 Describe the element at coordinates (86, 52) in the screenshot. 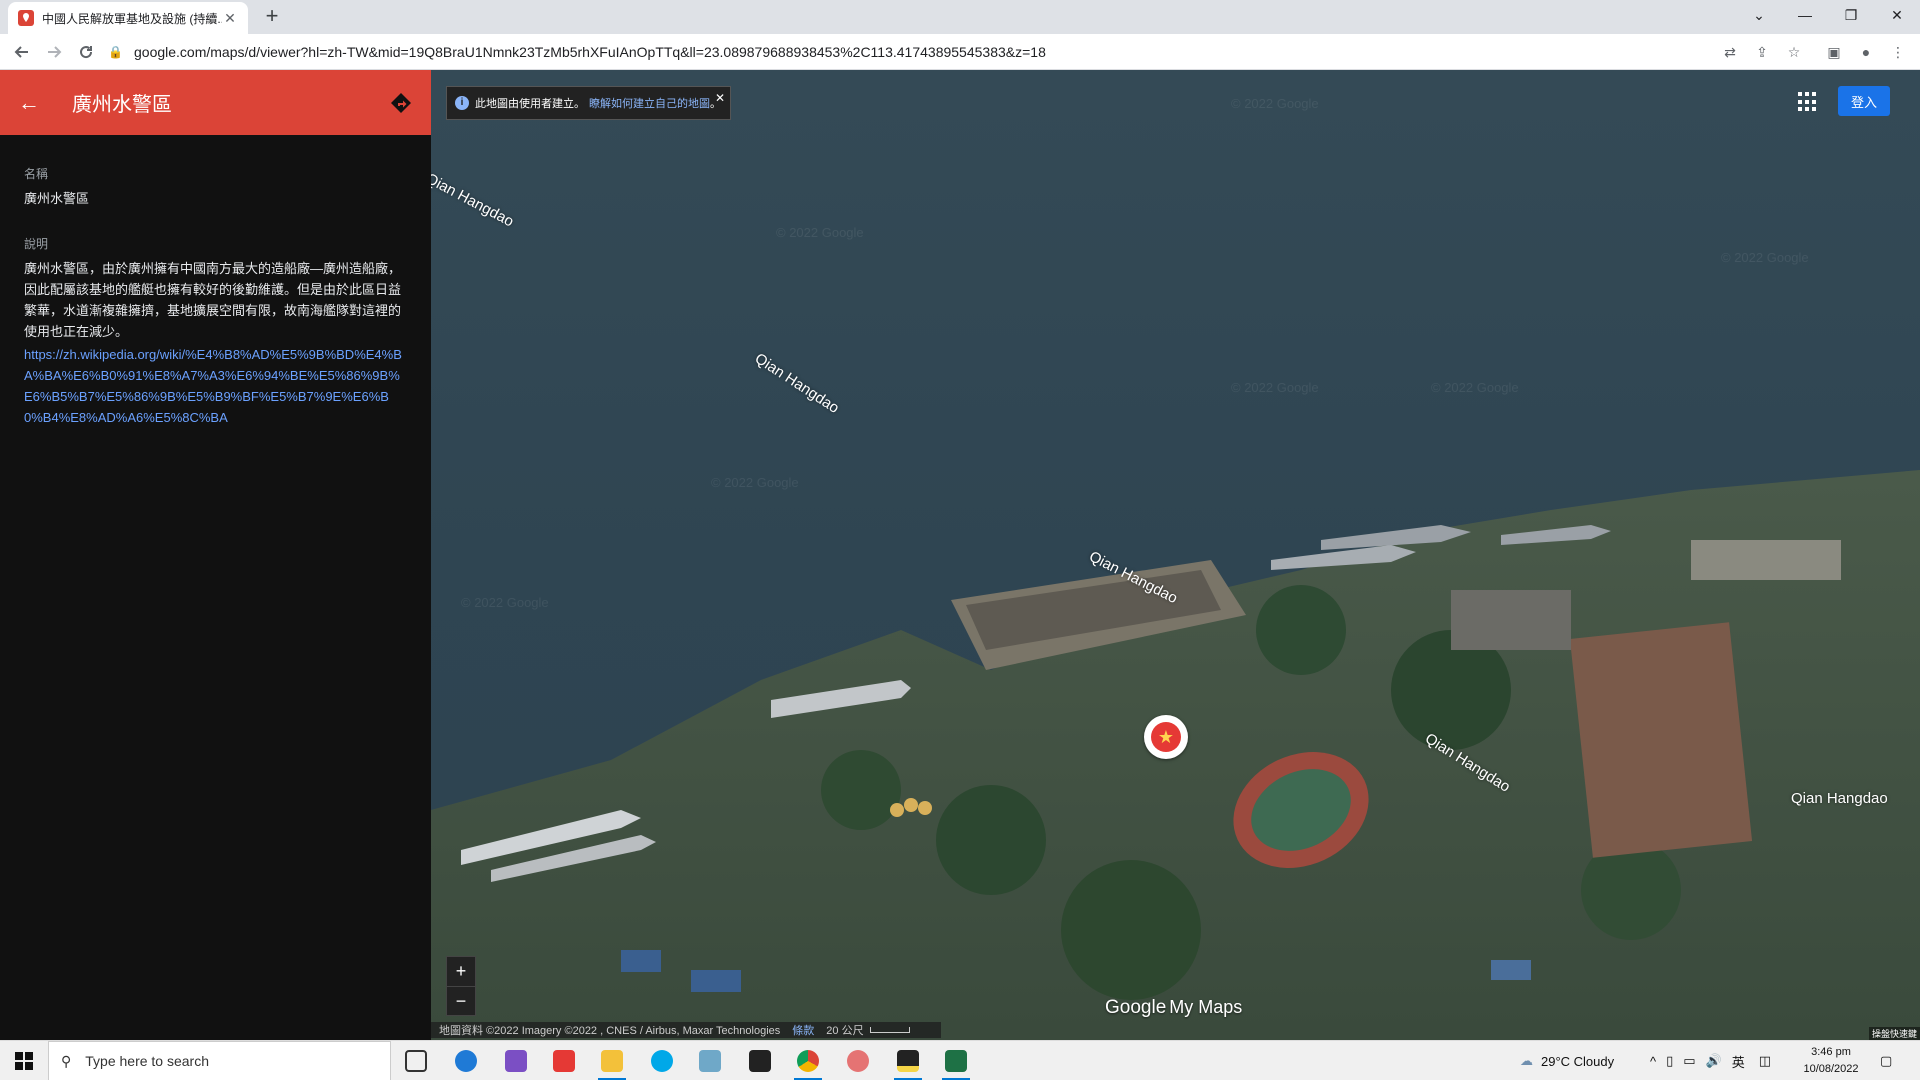

I see `reload-icon` at that location.